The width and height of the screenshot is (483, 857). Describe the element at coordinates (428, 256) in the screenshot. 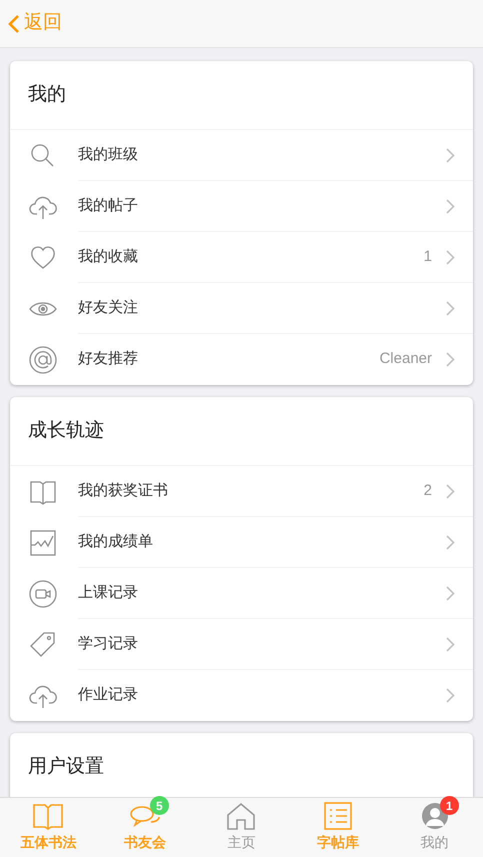

I see `menu-value: 1` at that location.